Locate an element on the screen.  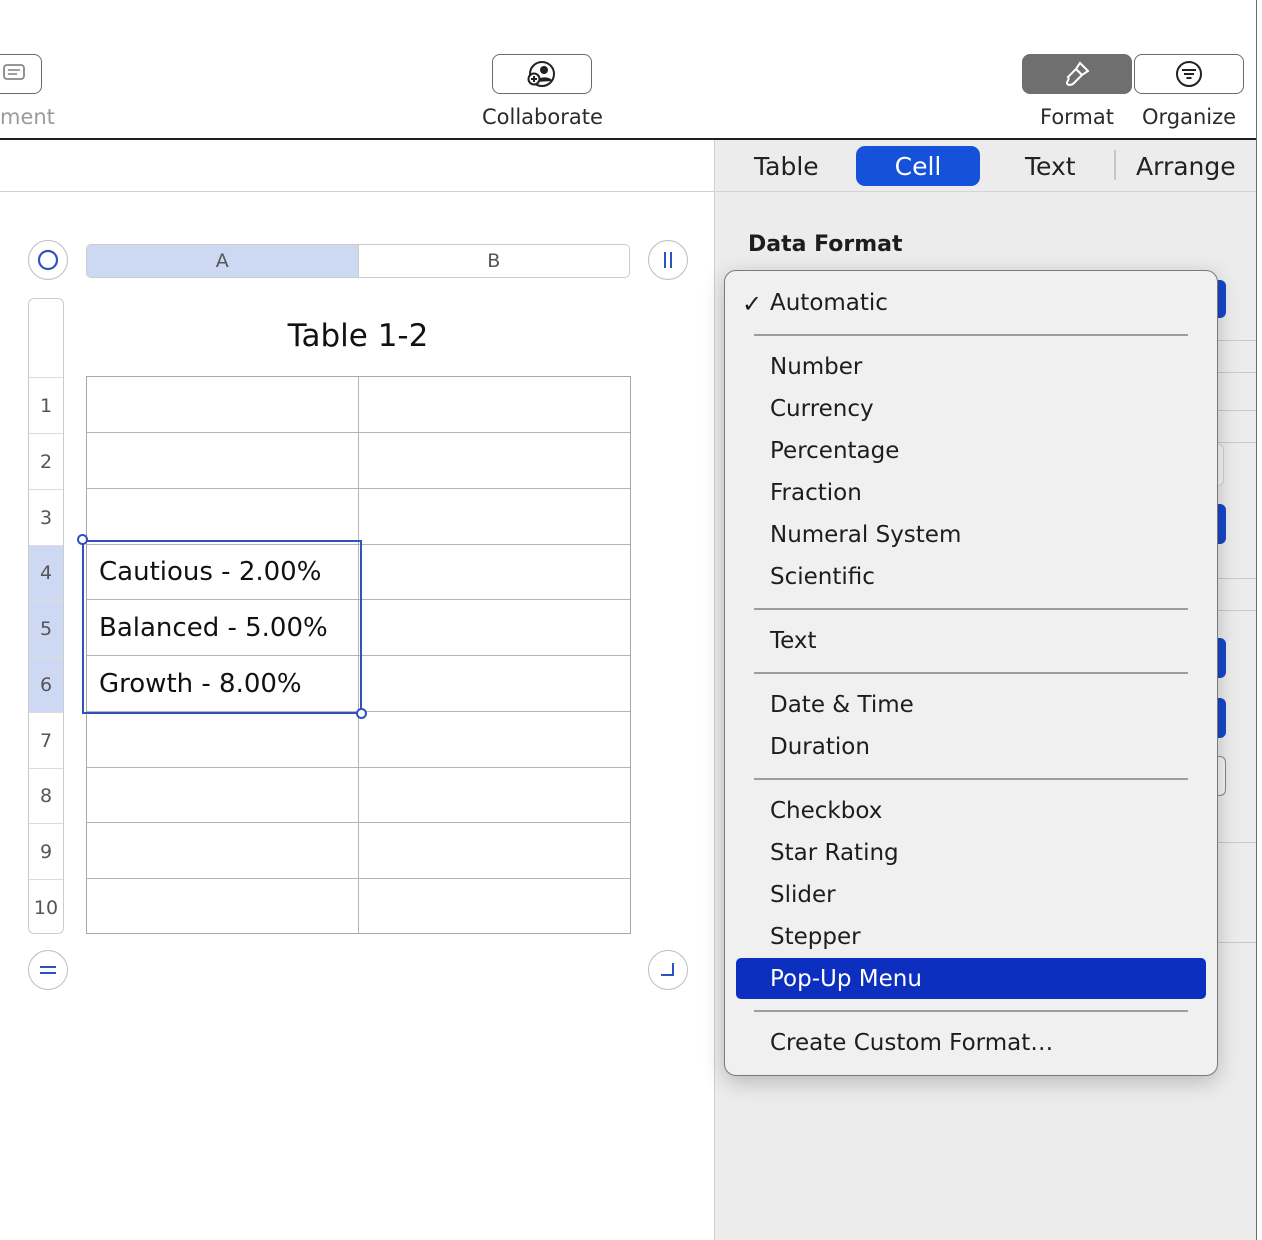
corner-resize-icon is located at coordinates (667, 969).